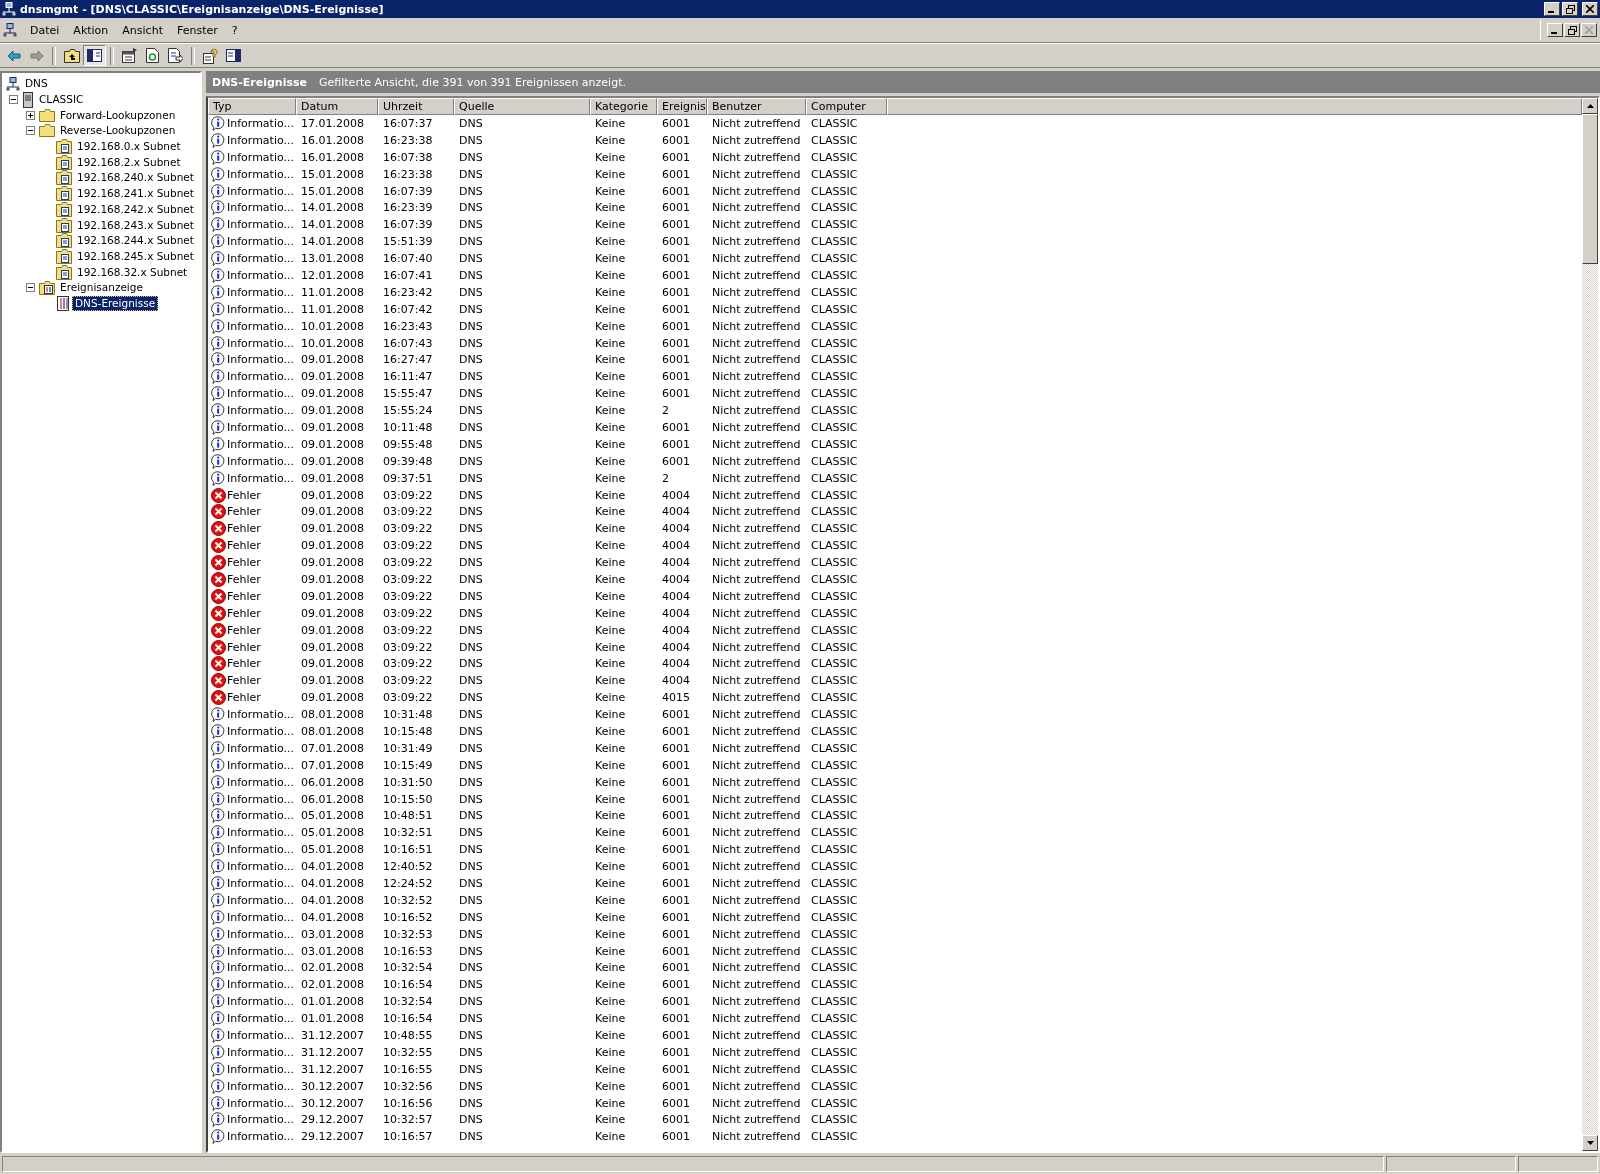  I want to click on table-cell-text: 16:07:39, so click(408, 191).